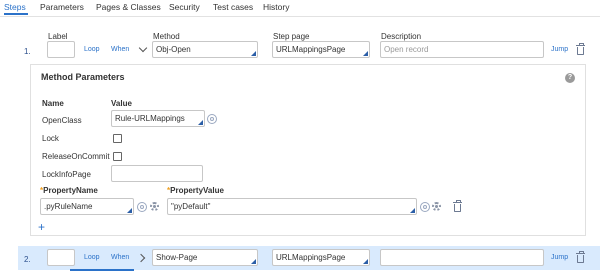 The width and height of the screenshot is (600, 273). What do you see at coordinates (50, 138) in the screenshot?
I see `lock-label: Lock` at bounding box center [50, 138].